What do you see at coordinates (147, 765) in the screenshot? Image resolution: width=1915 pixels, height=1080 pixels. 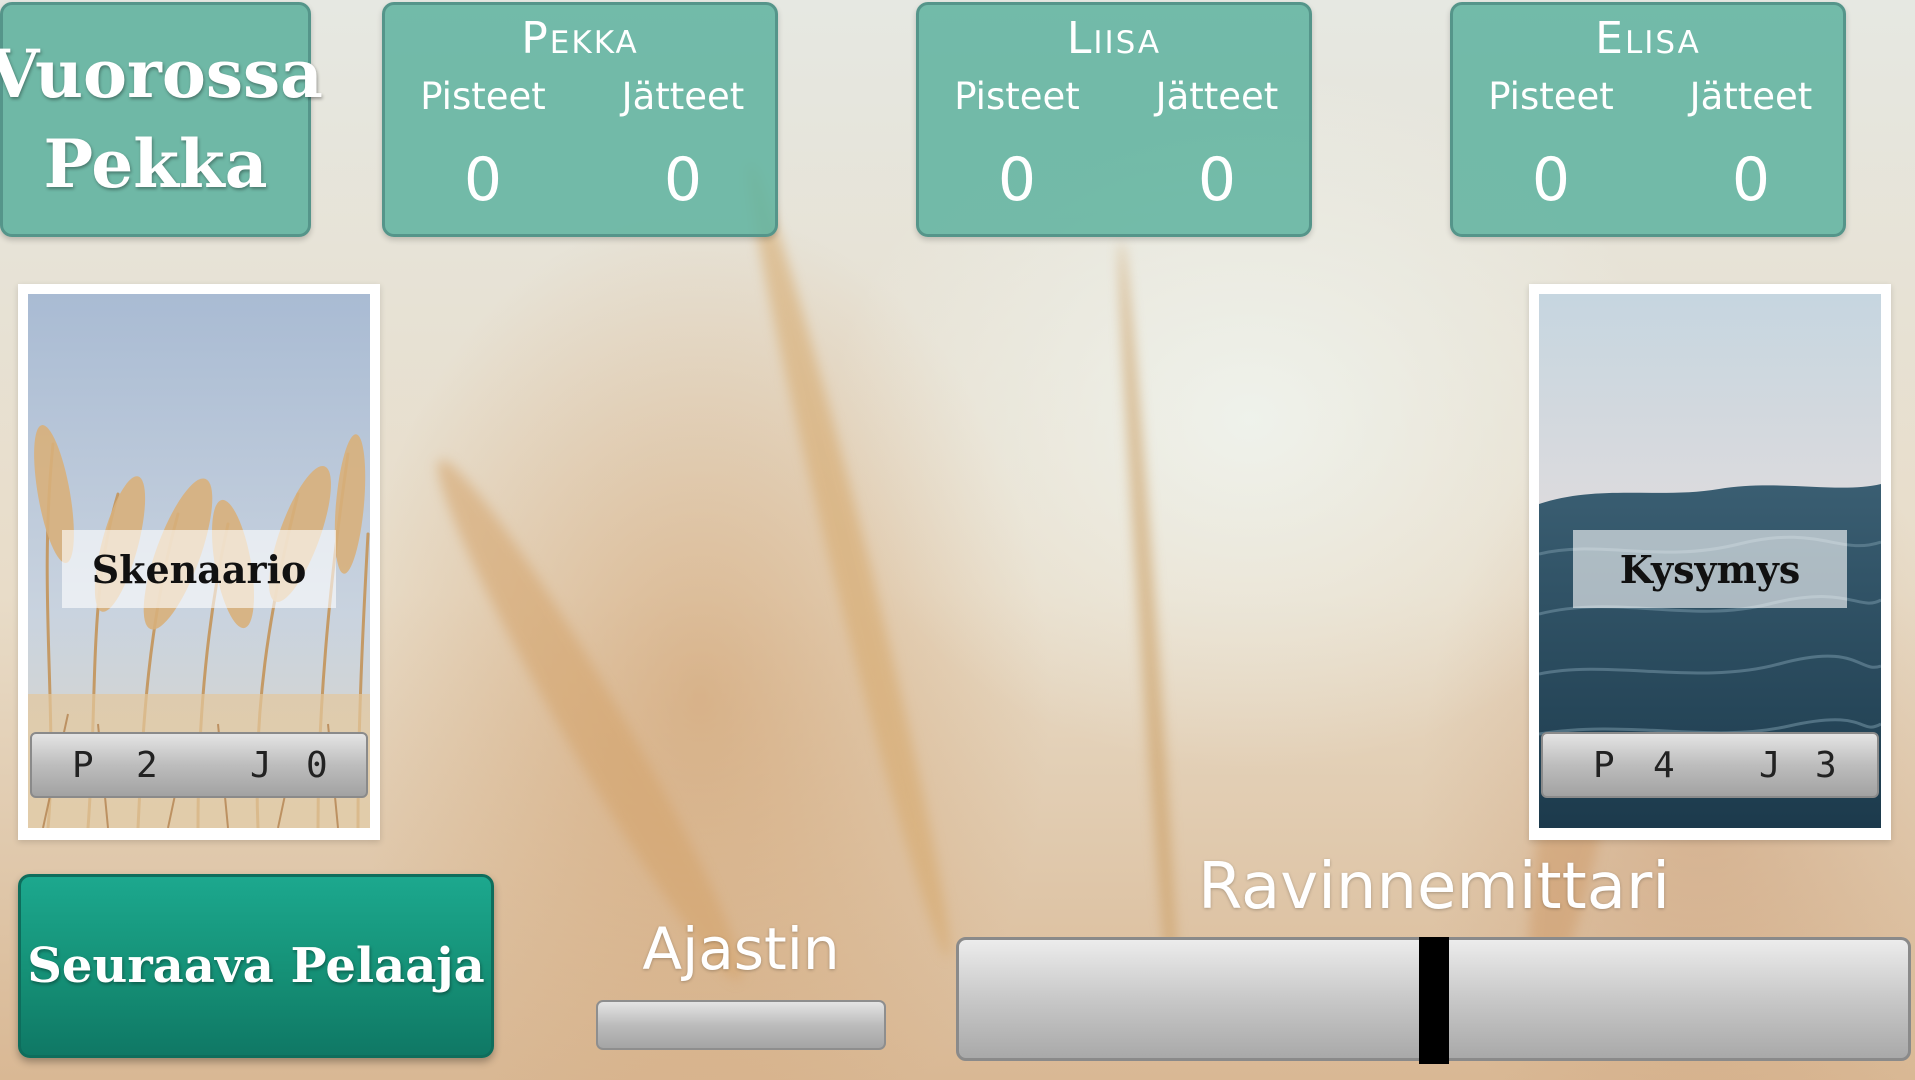 I see `points-count: 2` at bounding box center [147, 765].